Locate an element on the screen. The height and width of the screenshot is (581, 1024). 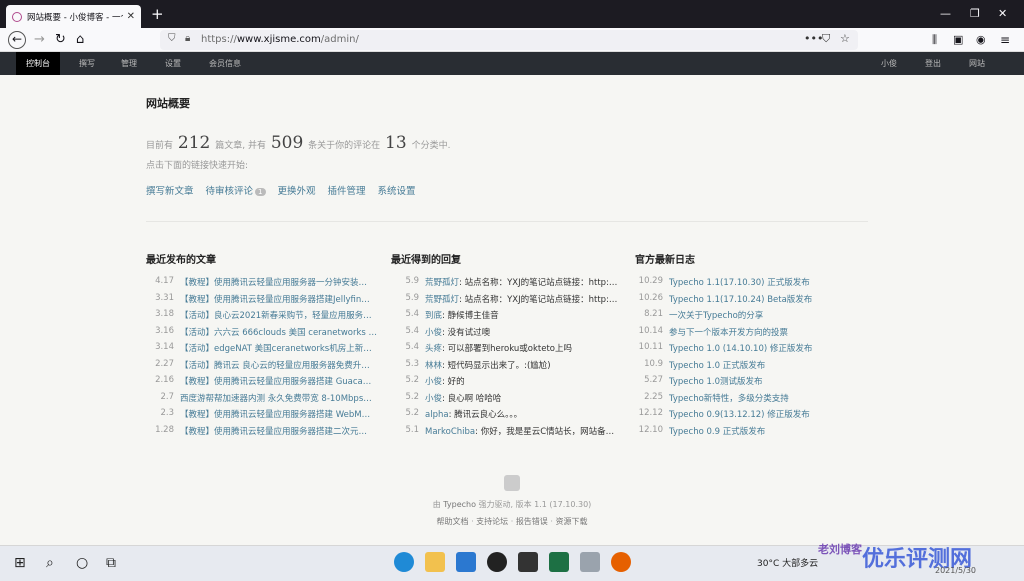
comment-author: MarkoChiba is located at coordinates (450, 432).